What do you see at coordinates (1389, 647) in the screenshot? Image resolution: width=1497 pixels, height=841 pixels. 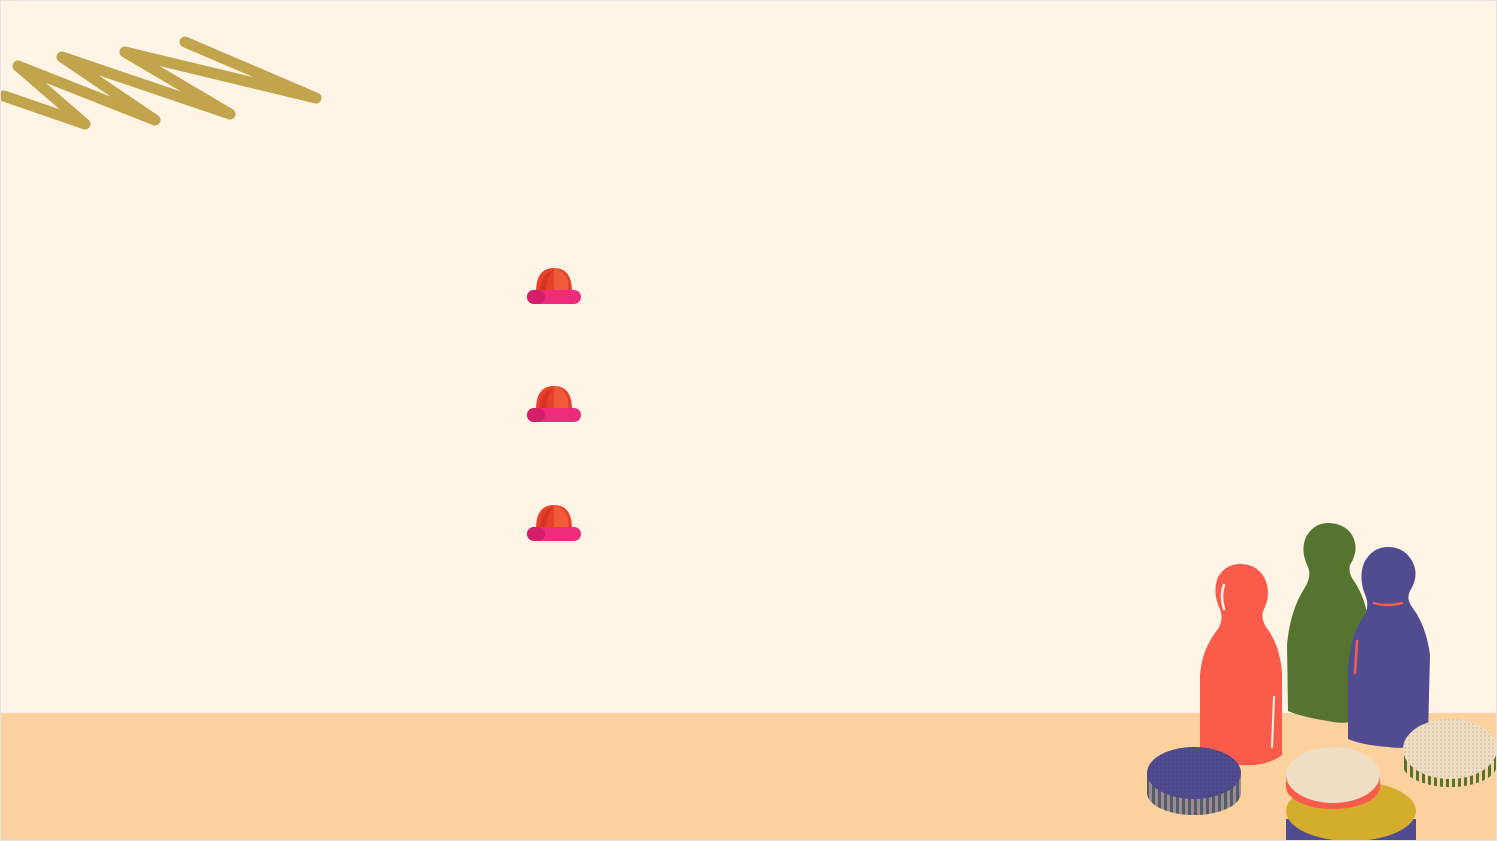 I see `blue-pawn` at bounding box center [1389, 647].